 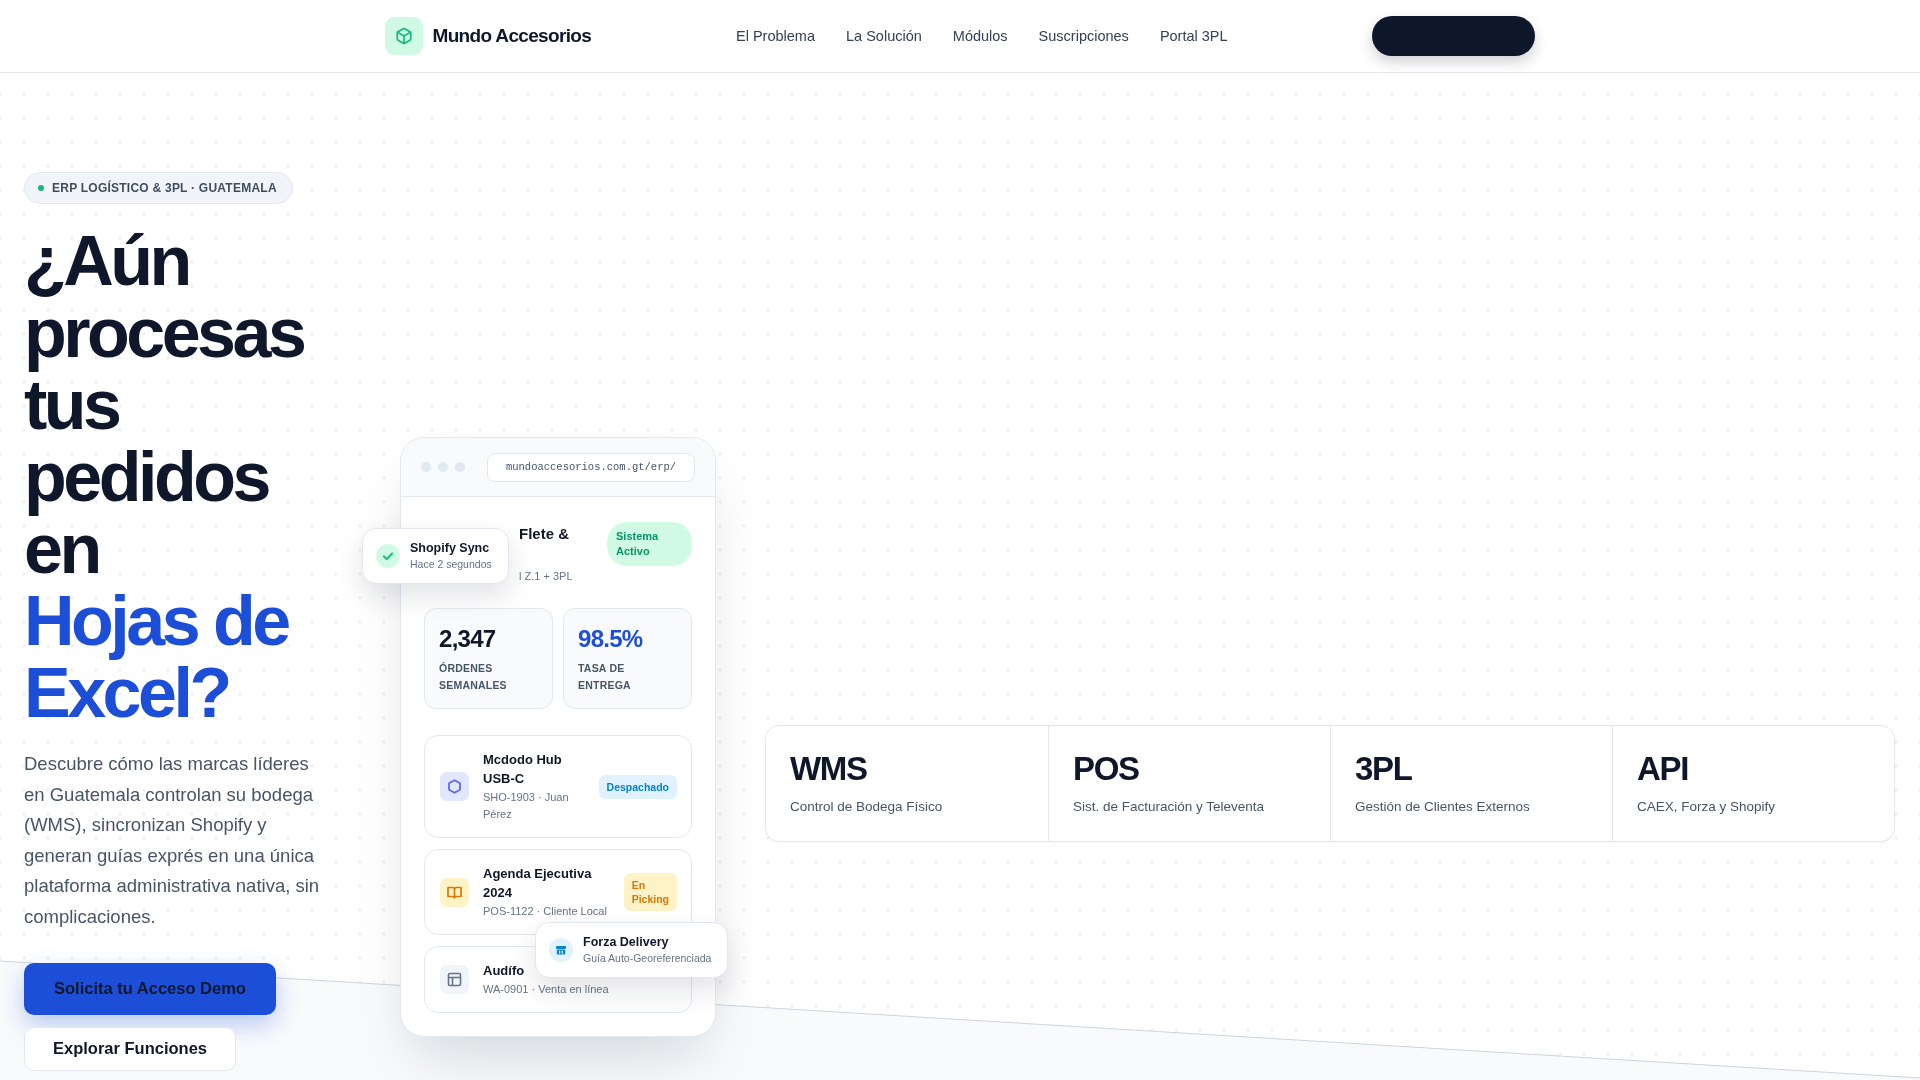 What do you see at coordinates (523, 769) in the screenshot?
I see `order-title: Mcdodo Hub USB-C` at bounding box center [523, 769].